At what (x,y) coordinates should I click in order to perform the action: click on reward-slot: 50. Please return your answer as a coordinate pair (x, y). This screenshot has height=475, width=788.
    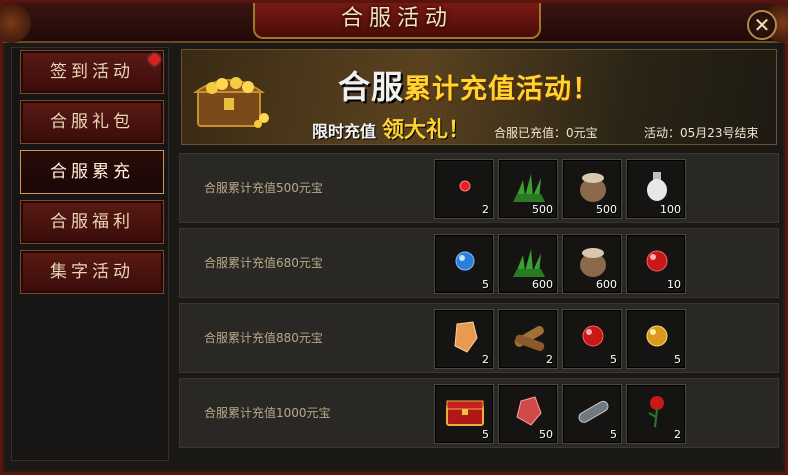
    Looking at the image, I should click on (528, 414).